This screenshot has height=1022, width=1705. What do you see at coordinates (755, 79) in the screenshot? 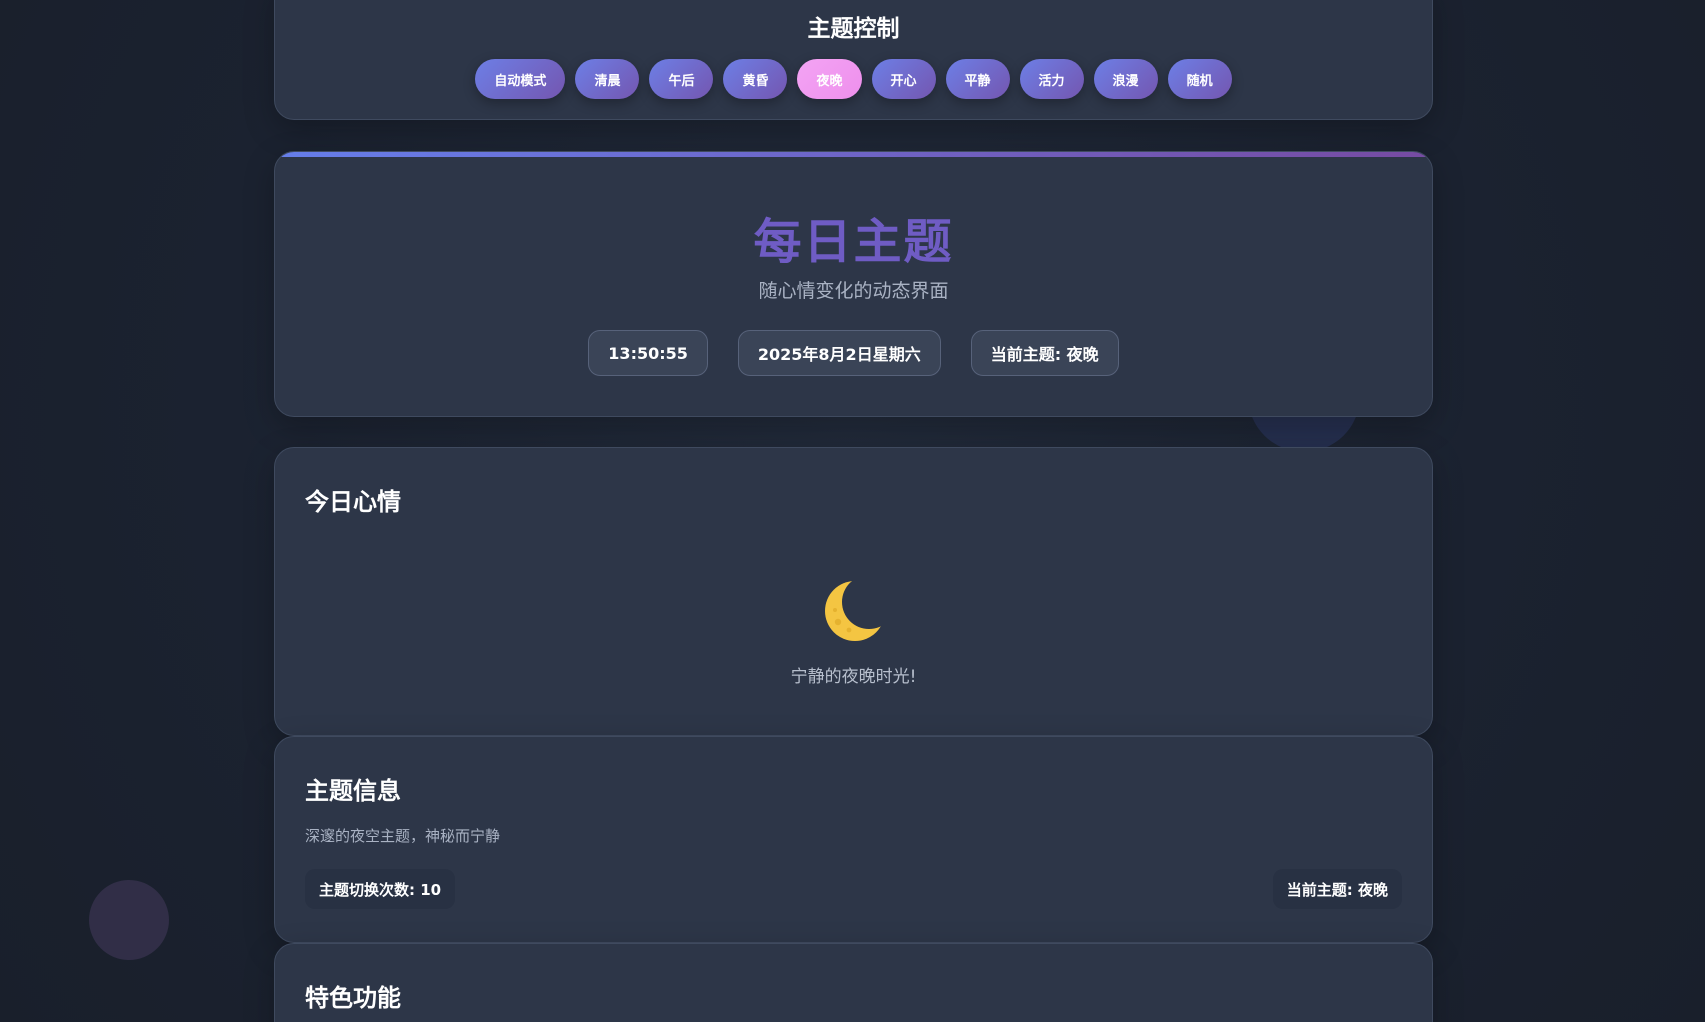
I see `theme-button-dusk: 黄昏` at bounding box center [755, 79].